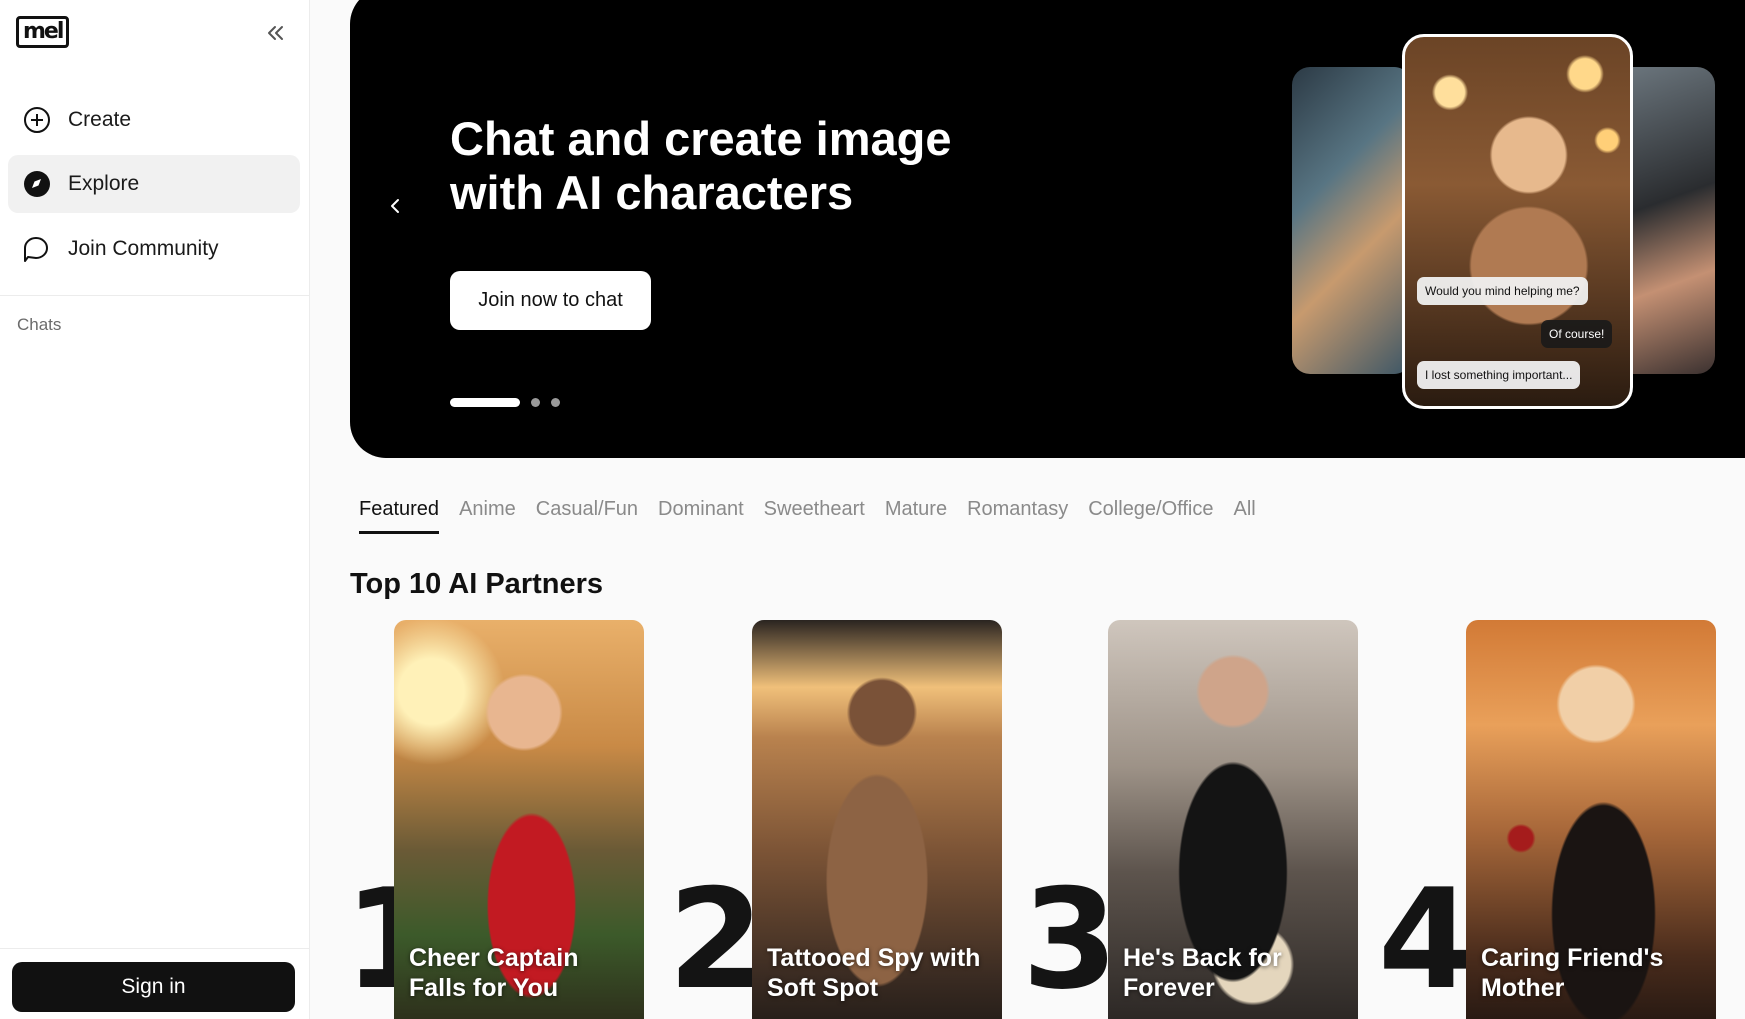 This screenshot has width=1745, height=1019. Describe the element at coordinates (100, 119) in the screenshot. I see `sidebar-item-label: Create` at that location.